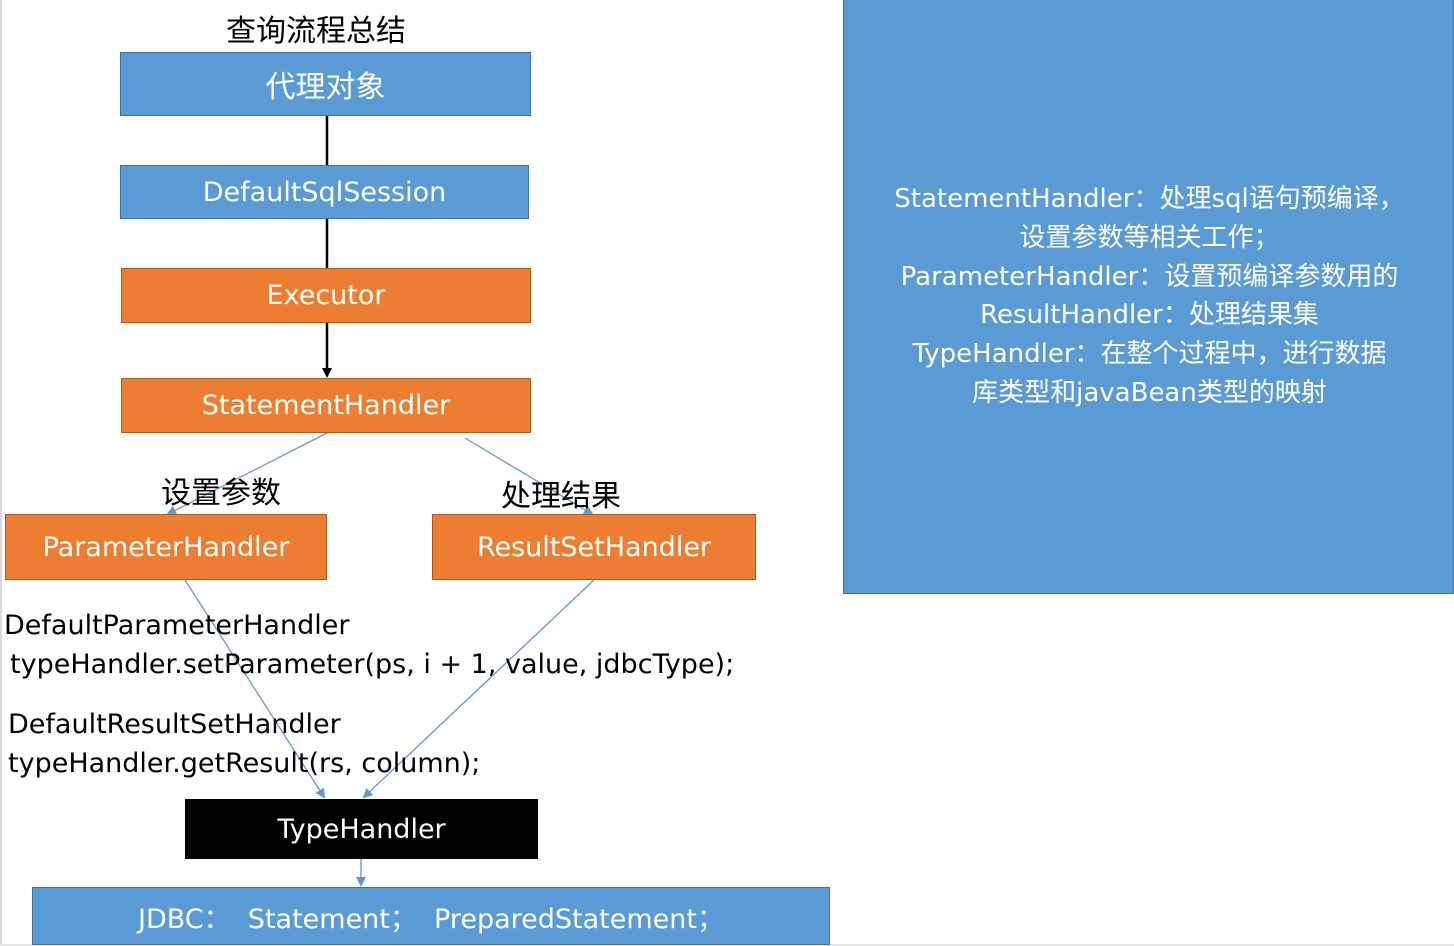 The height and width of the screenshot is (946, 1454). Describe the element at coordinates (1149, 237) in the screenshot. I see `note-line-statement-handler-cont: 设置参数等相关工作；` at that location.